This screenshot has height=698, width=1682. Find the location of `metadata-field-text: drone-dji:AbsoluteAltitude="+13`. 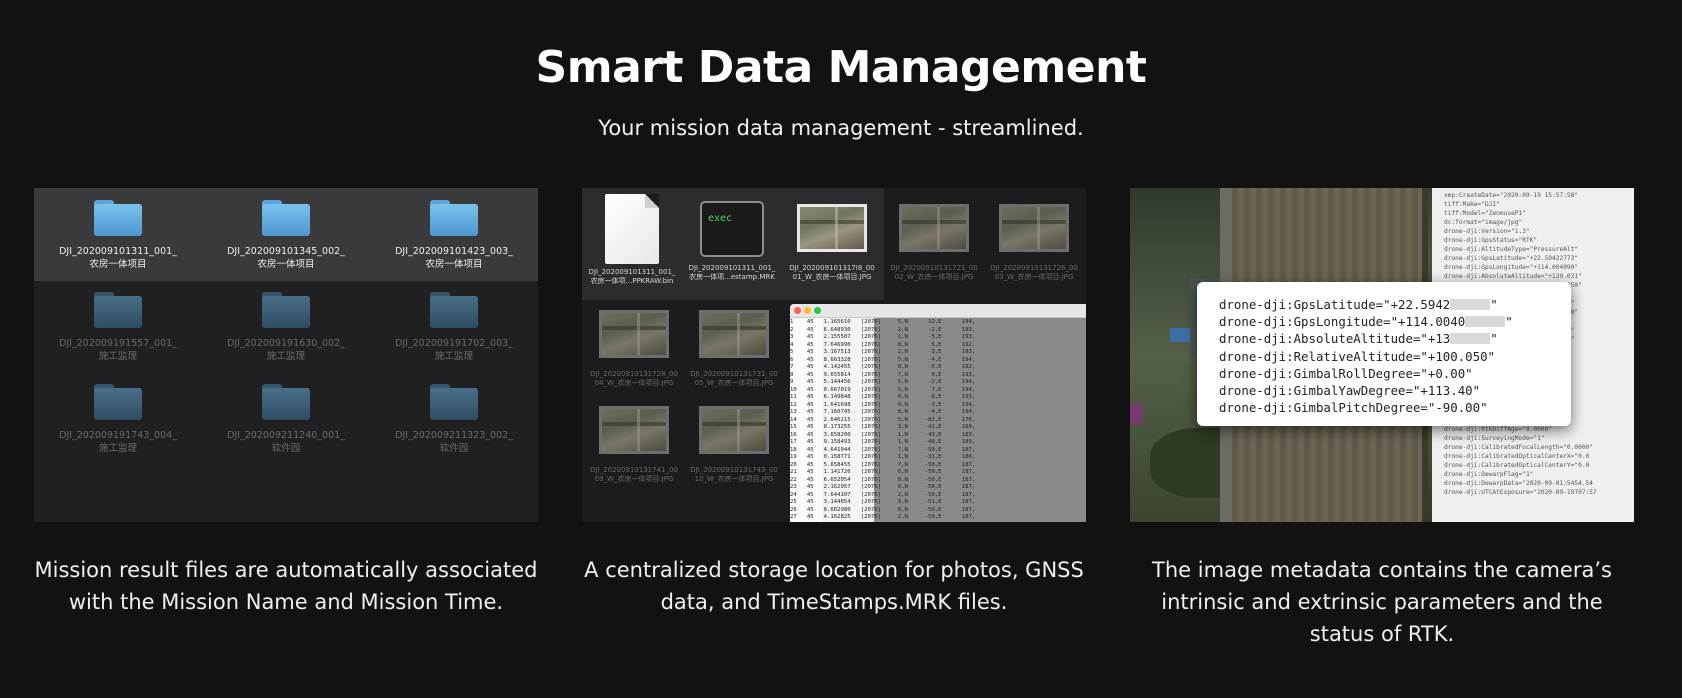

metadata-field-text: drone-dji:AbsoluteAltitude="+13 is located at coordinates (1335, 339).